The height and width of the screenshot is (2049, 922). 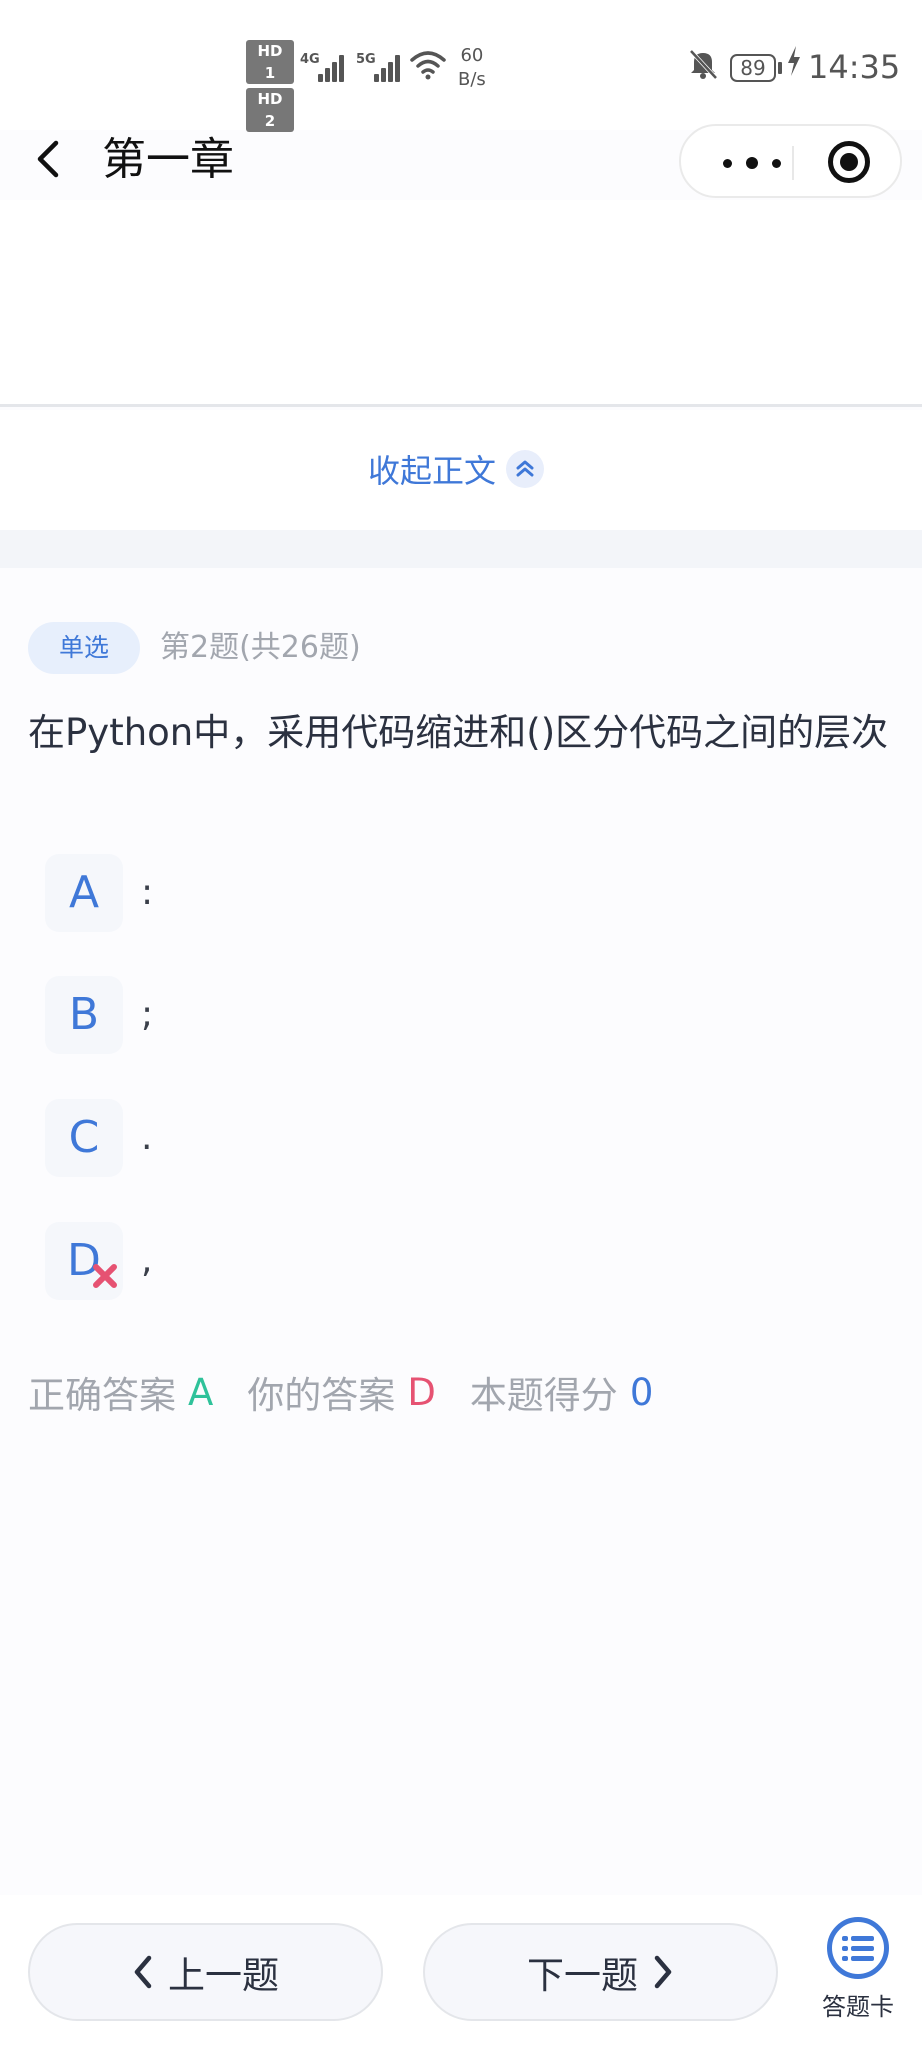 What do you see at coordinates (310, 59) in the screenshot?
I see `network-4g-label: 4G` at bounding box center [310, 59].